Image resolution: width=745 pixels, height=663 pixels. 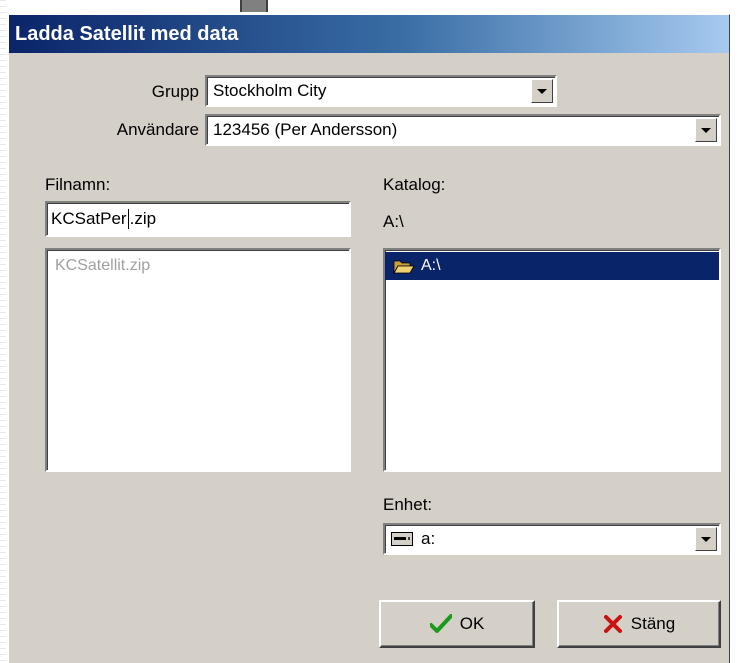 I want to click on ok-button: OK, so click(x=457, y=624).